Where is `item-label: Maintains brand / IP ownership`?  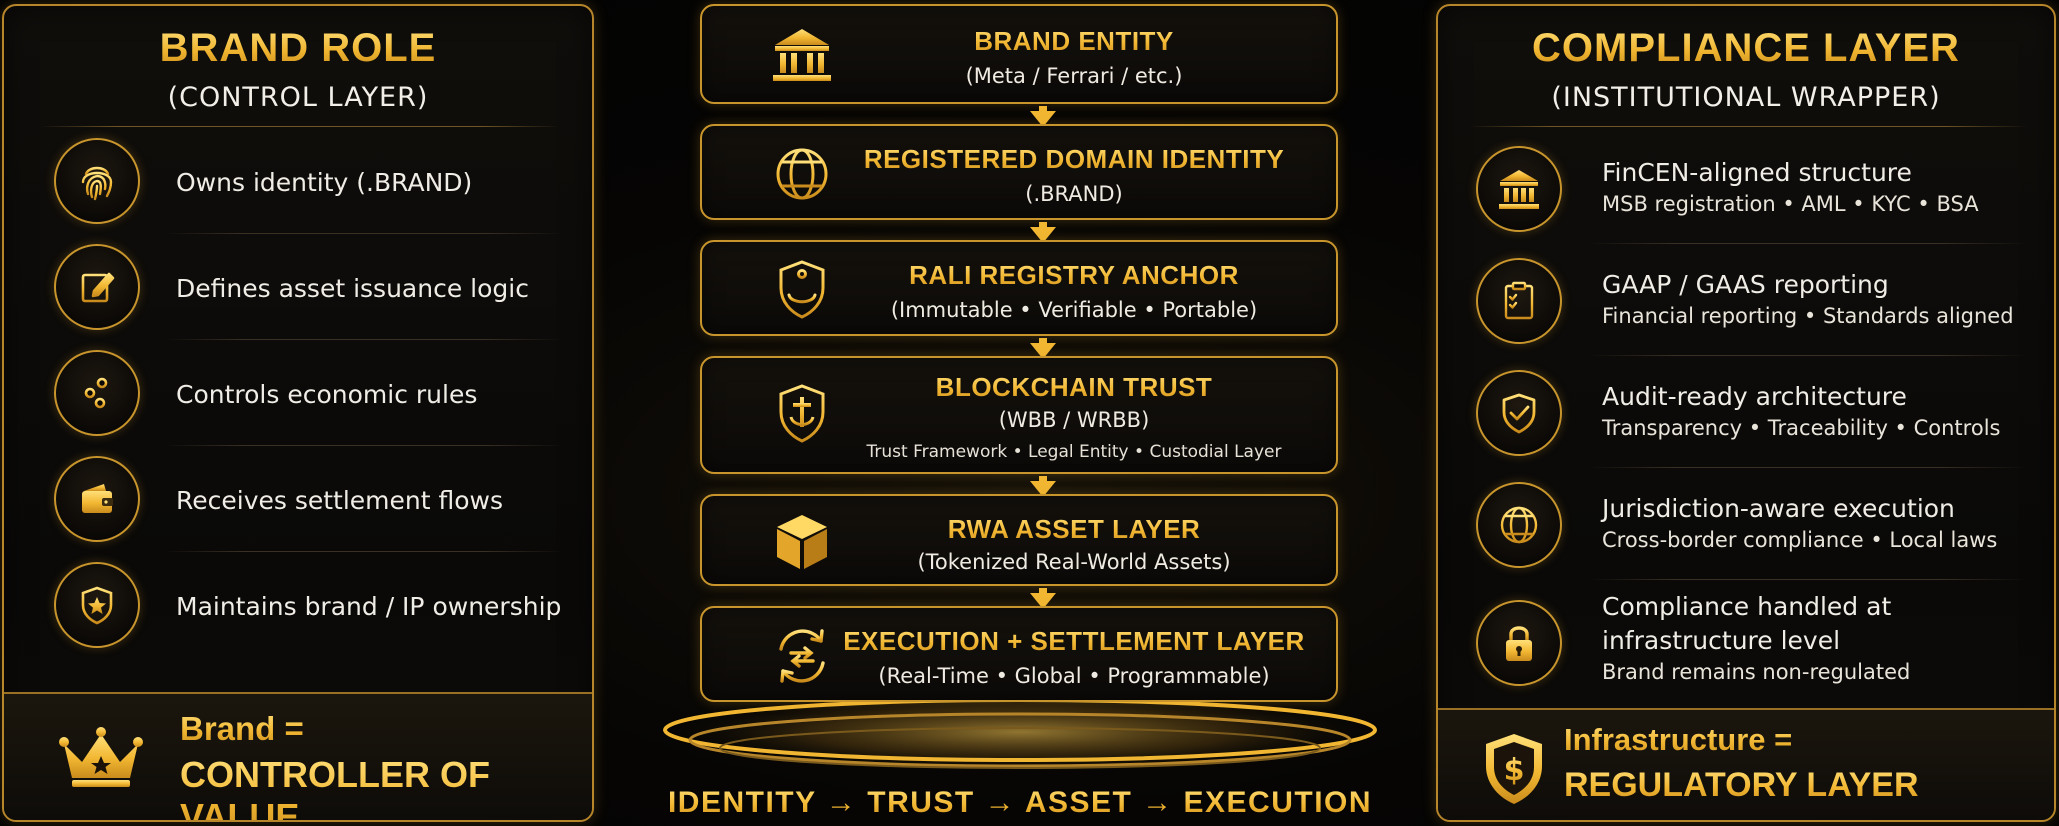 item-label: Maintains brand / IP ownership is located at coordinates (369, 606).